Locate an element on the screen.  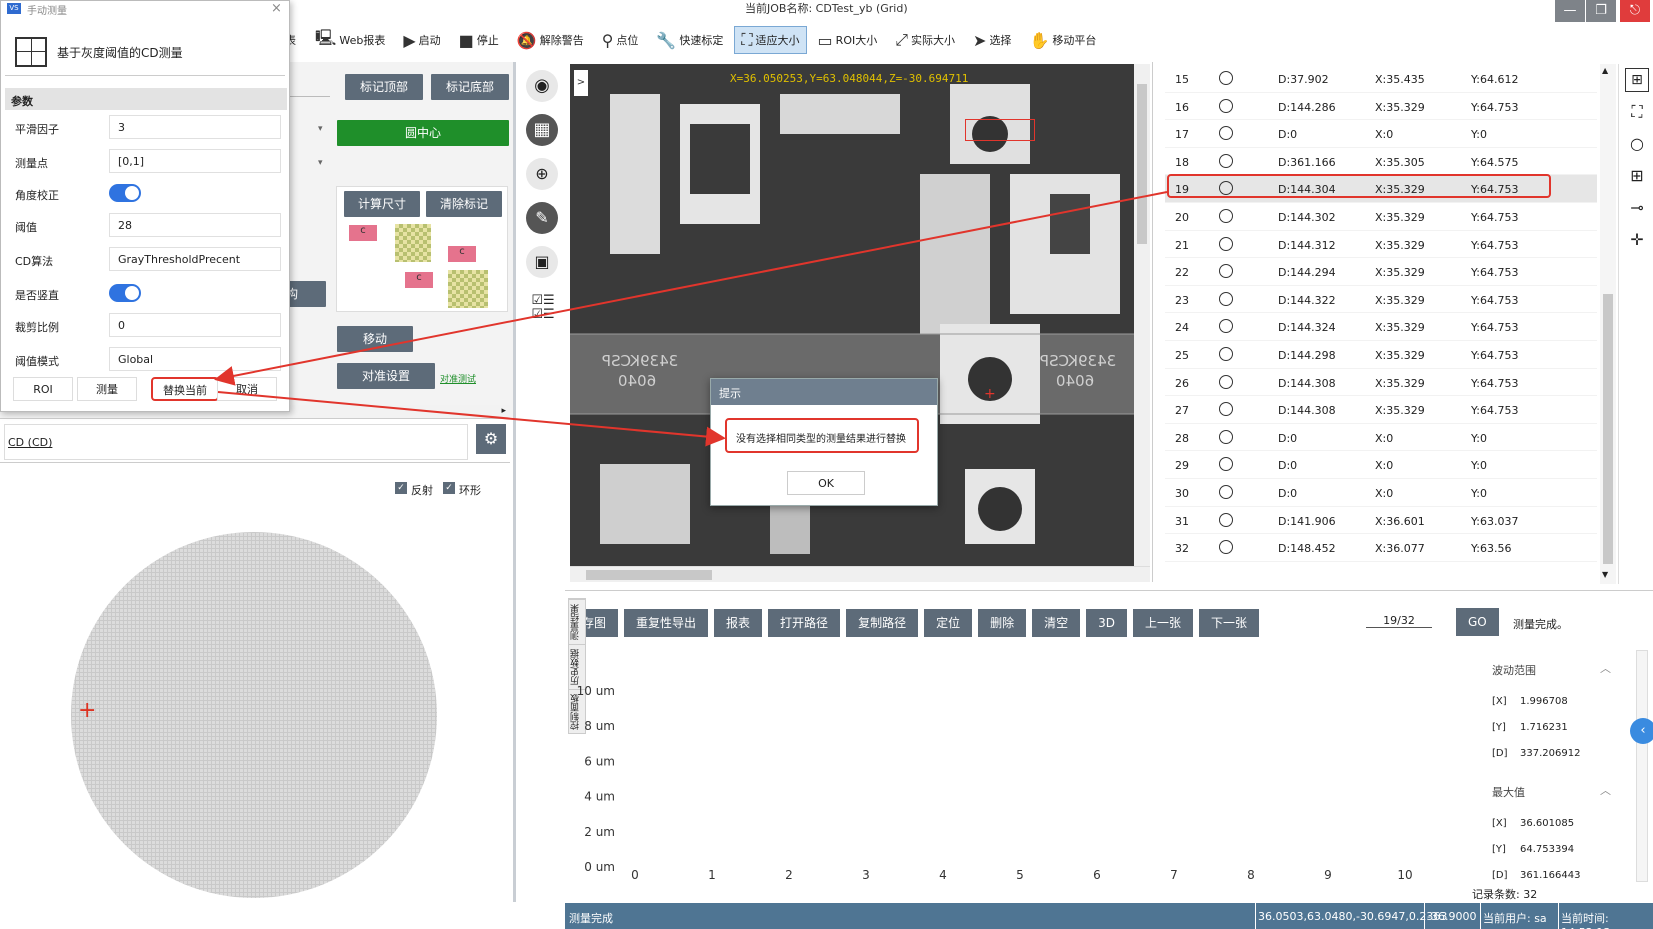
results-button-10: 下一张 is located at coordinates (1229, 623).